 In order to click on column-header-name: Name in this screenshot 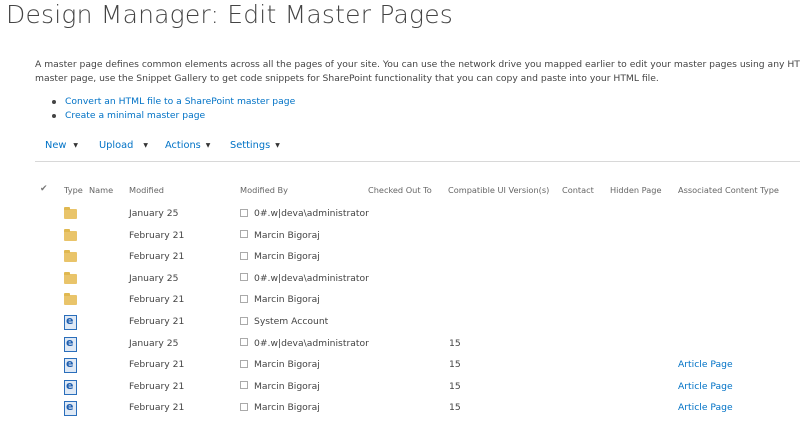, I will do `click(101, 190)`.